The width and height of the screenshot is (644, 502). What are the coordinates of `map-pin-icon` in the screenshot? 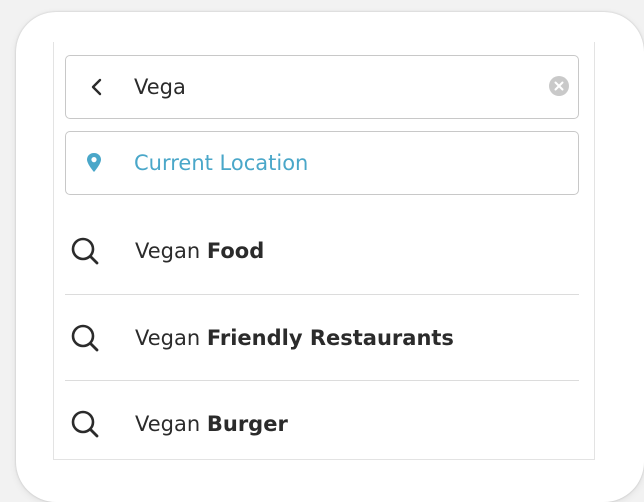 It's located at (94, 163).